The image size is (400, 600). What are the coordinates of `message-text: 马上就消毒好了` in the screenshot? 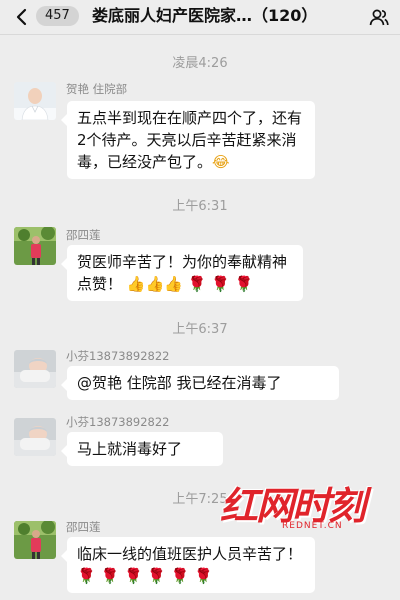 It's located at (130, 449).